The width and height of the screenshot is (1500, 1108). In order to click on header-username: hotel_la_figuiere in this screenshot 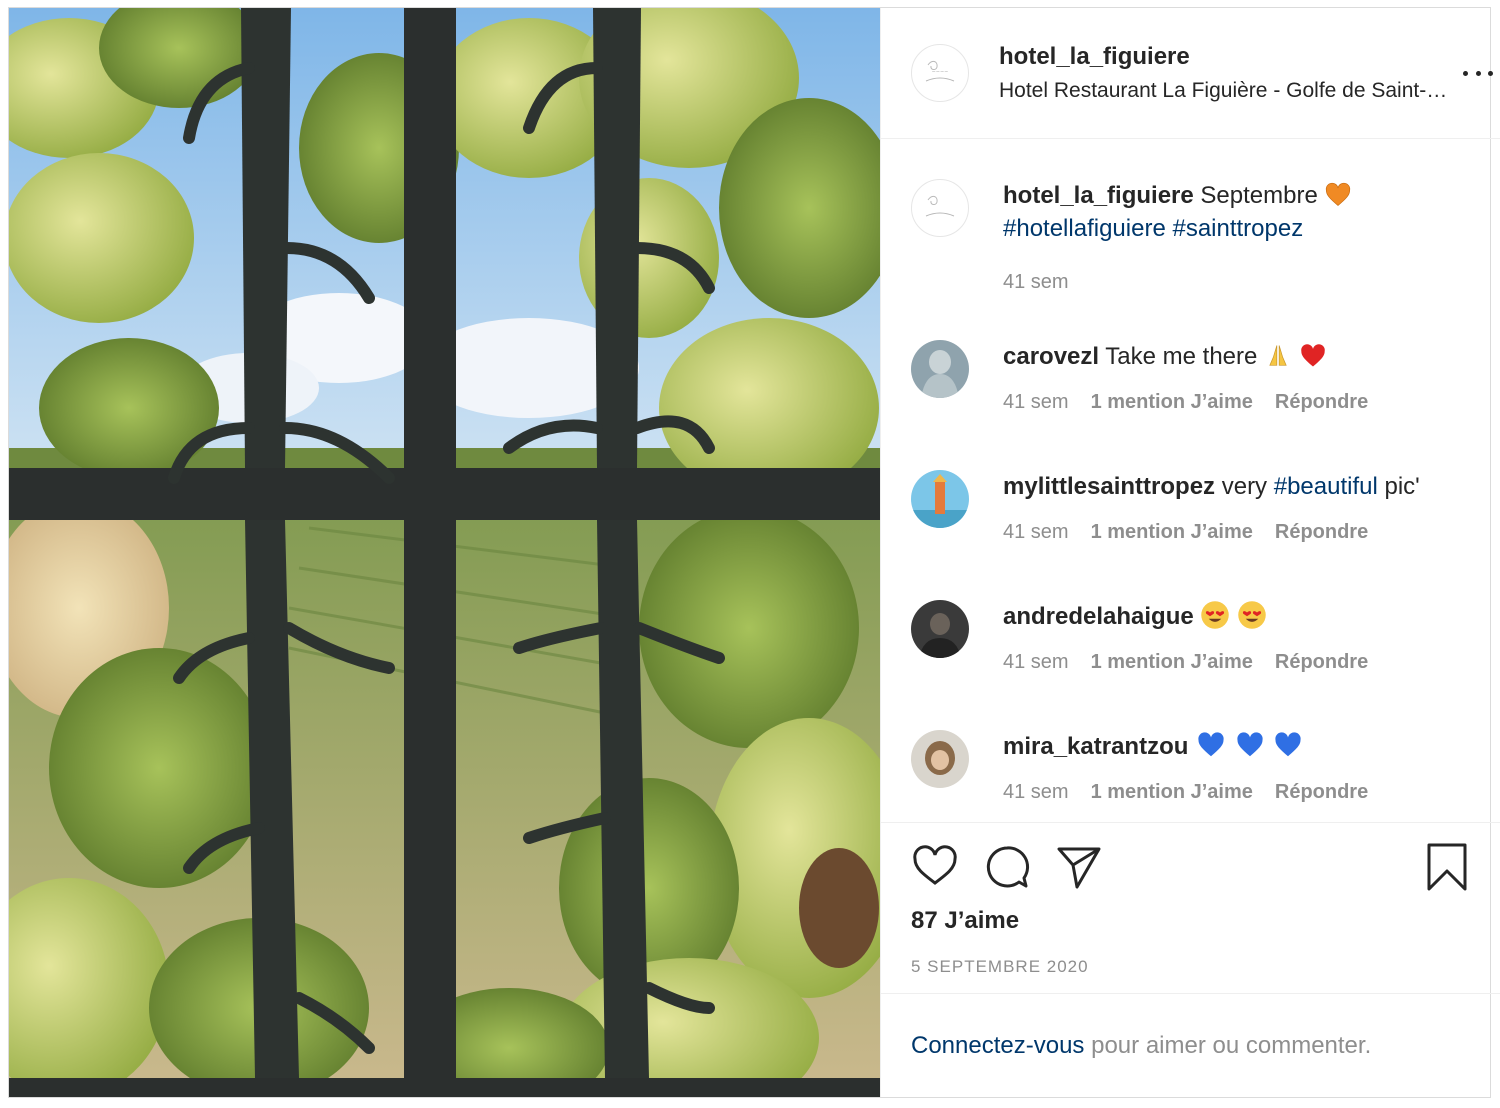, I will do `click(1227, 57)`.